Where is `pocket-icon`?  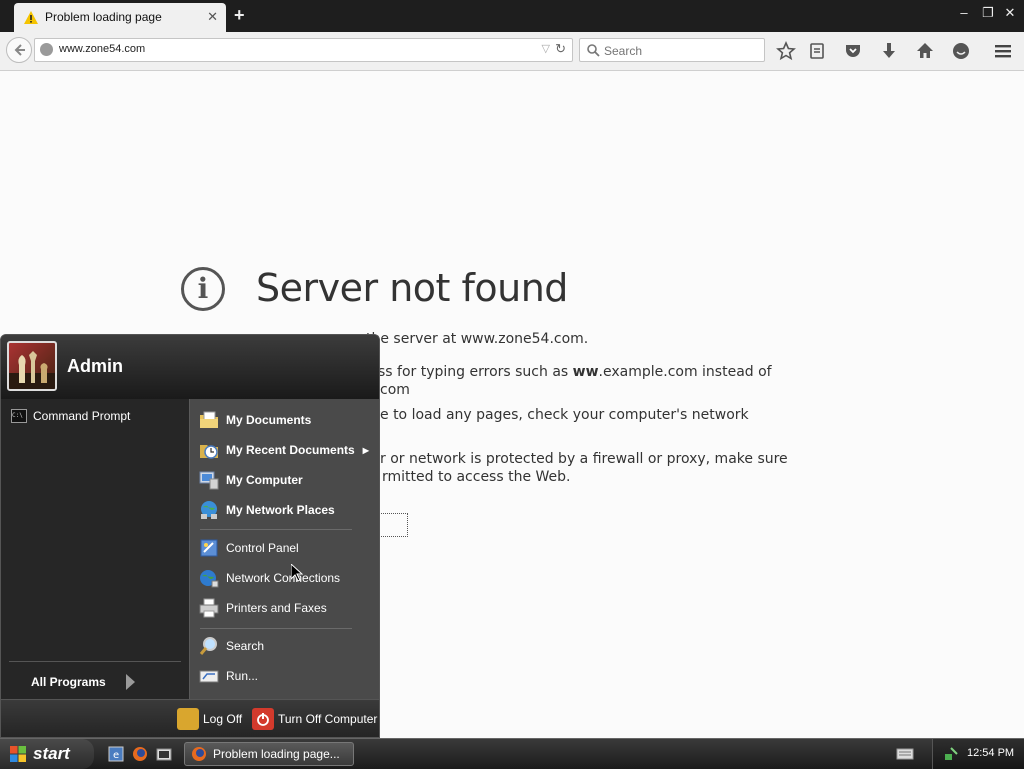 pocket-icon is located at coordinates (853, 51).